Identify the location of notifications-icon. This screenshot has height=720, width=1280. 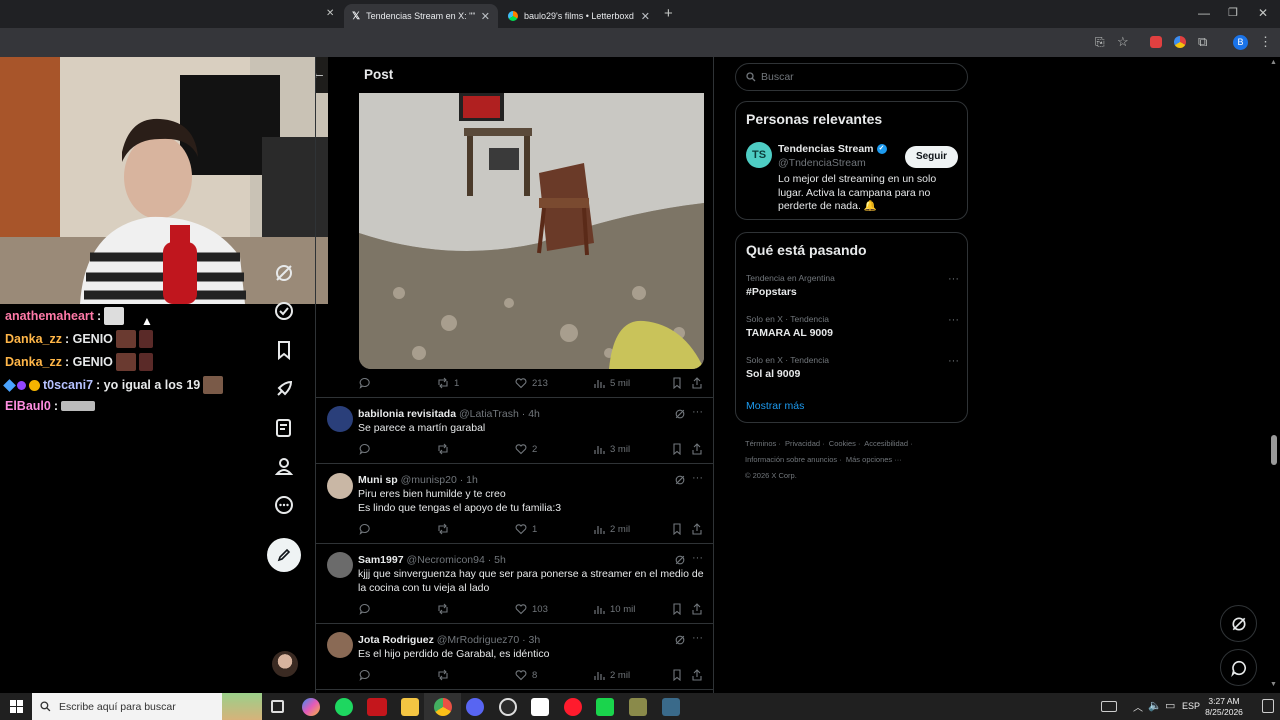
(1268, 706).